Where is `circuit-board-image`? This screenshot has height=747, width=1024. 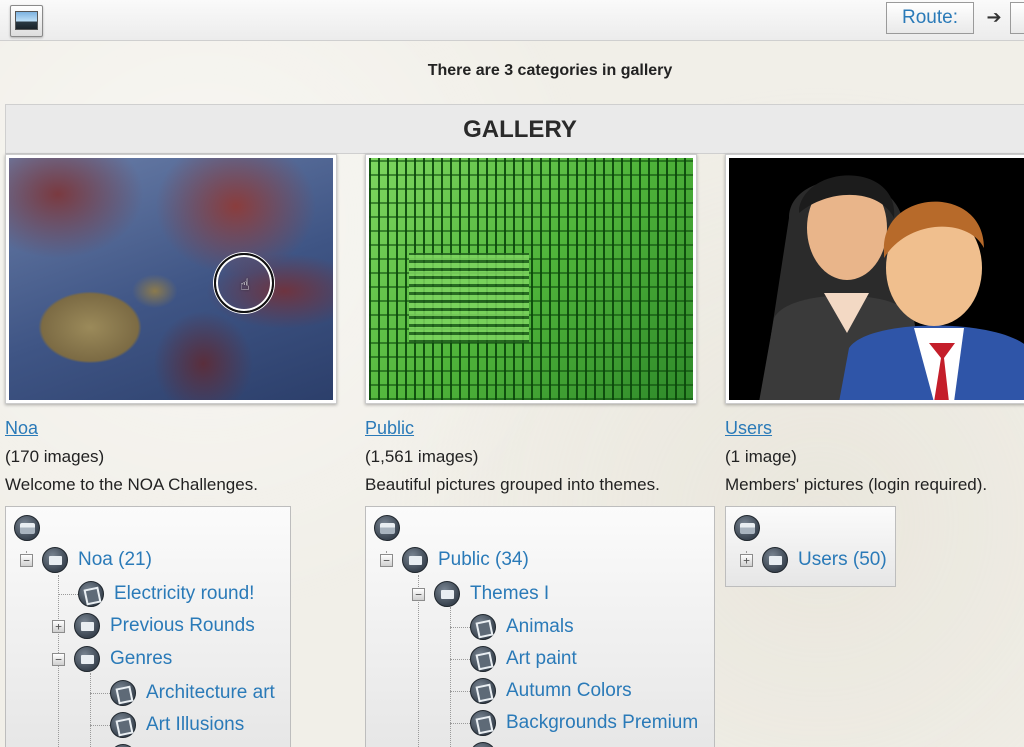
circuit-board-image is located at coordinates (531, 279).